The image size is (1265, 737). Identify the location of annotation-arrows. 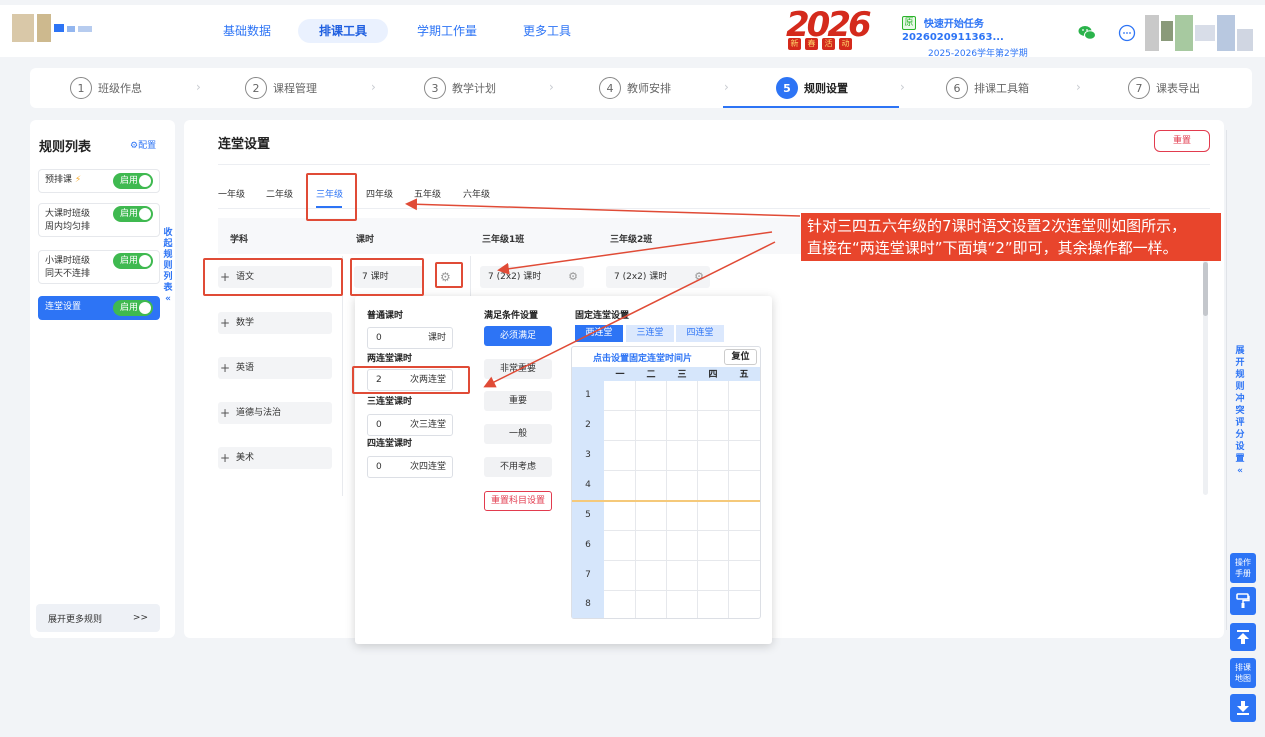
(603, 293).